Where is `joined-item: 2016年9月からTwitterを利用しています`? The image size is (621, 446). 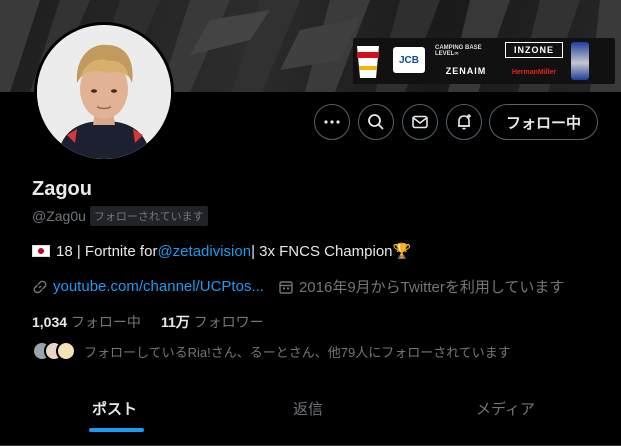
joined-item: 2016年9月からTwitterを利用しています is located at coordinates (421, 286).